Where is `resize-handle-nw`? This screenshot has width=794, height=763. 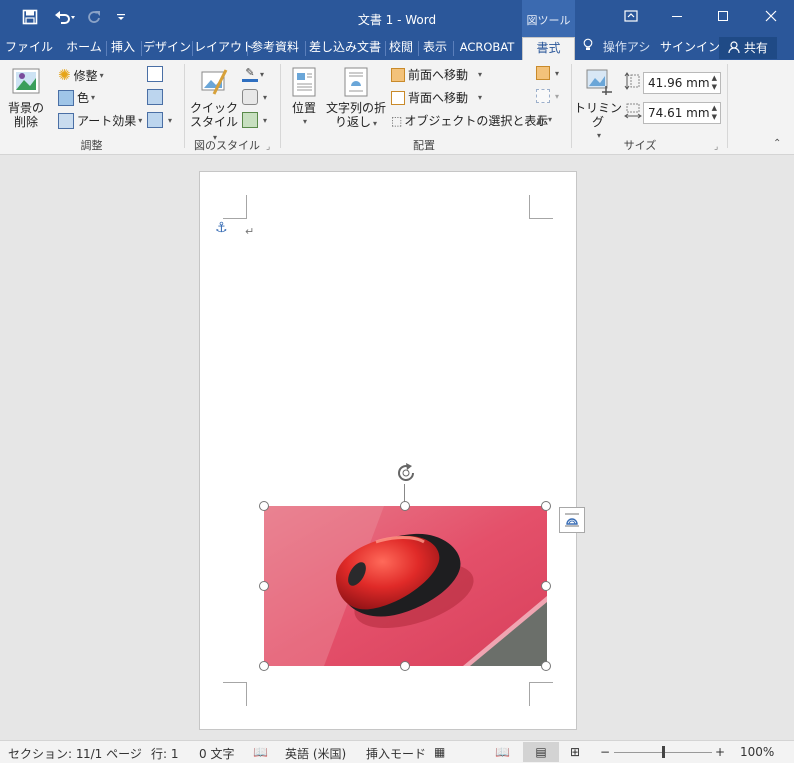 resize-handle-nw is located at coordinates (264, 506).